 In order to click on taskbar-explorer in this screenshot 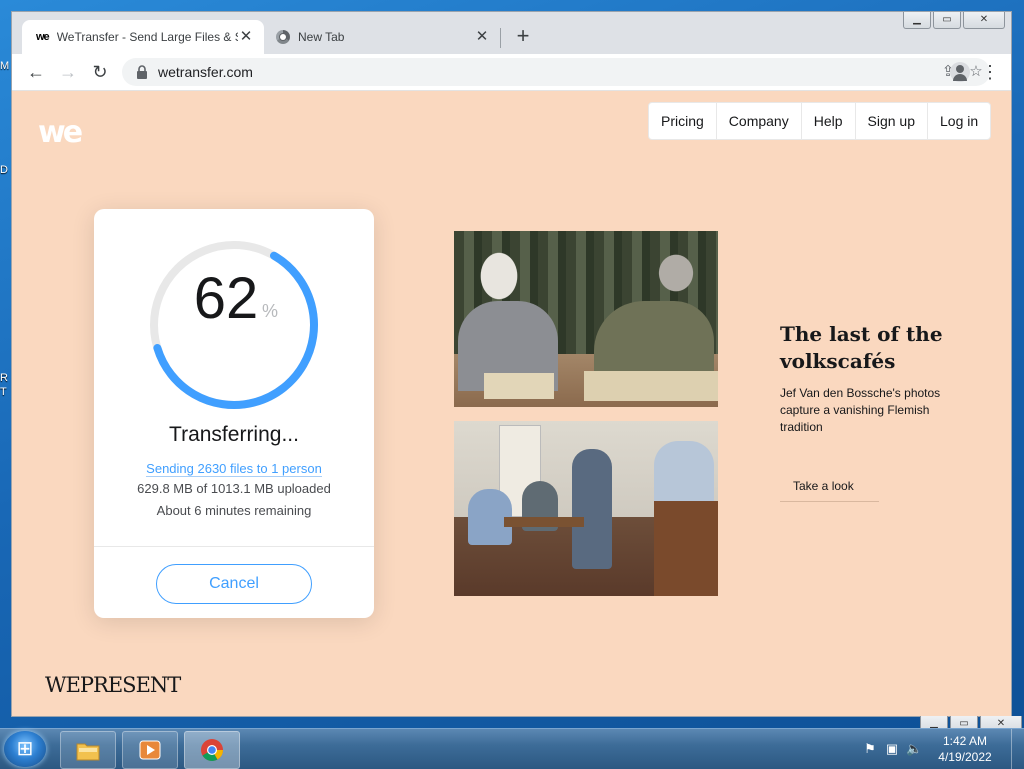, I will do `click(88, 750)`.